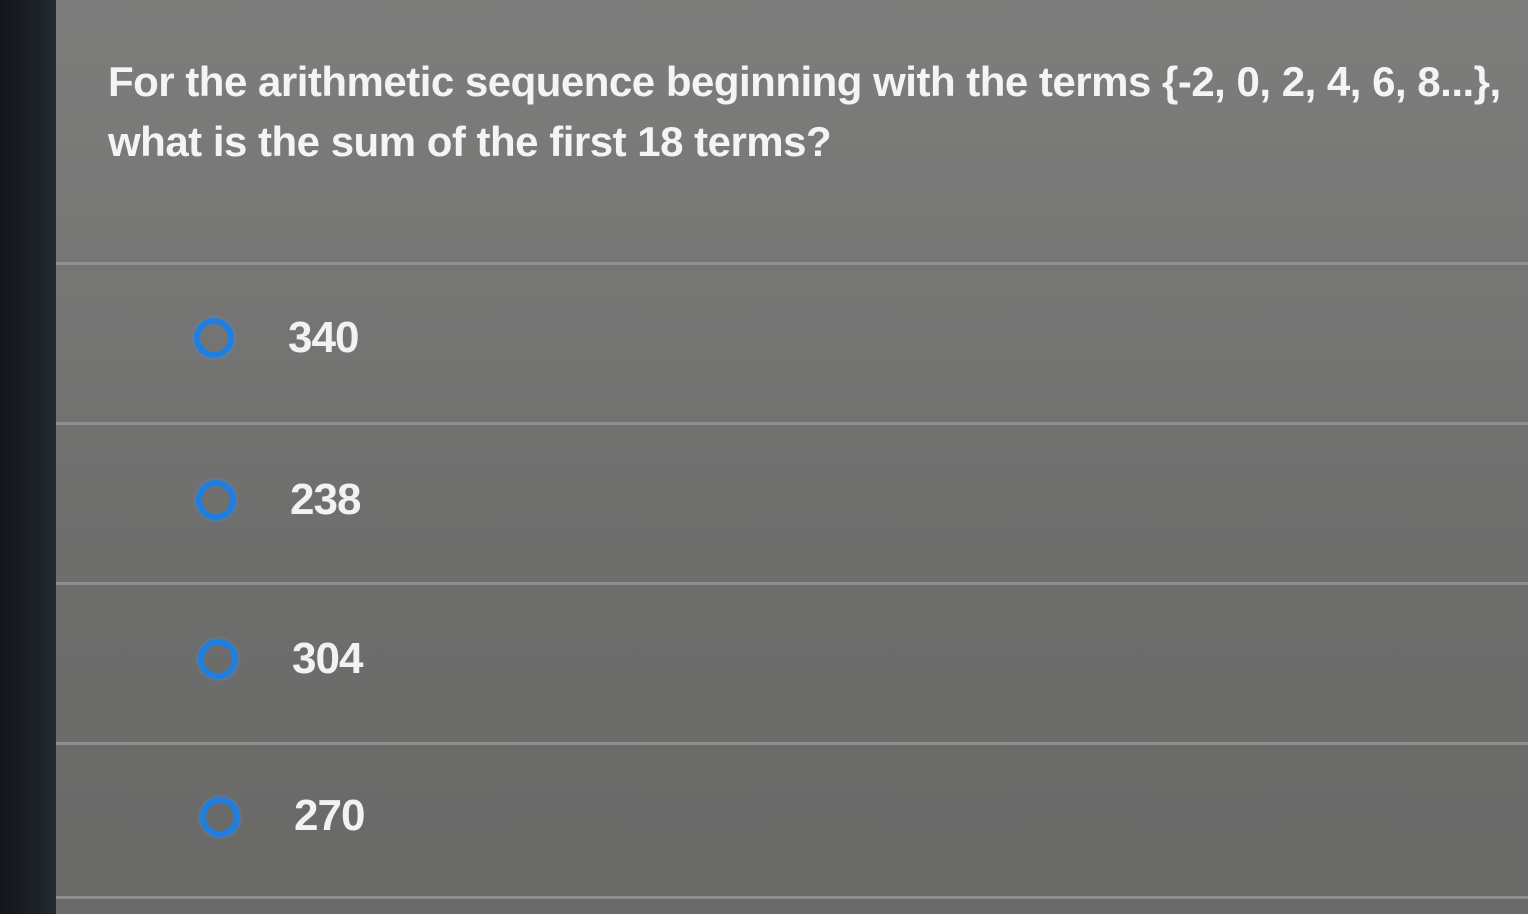 This screenshot has height=914, width=1528. Describe the element at coordinates (30, 457) in the screenshot. I see `monitor-bezel` at that location.